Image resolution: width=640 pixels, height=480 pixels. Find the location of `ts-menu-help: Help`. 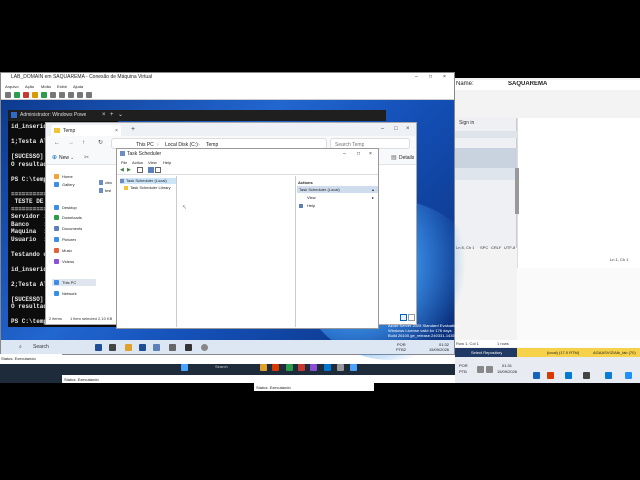

ts-menu-help: Help is located at coordinates (167, 162).